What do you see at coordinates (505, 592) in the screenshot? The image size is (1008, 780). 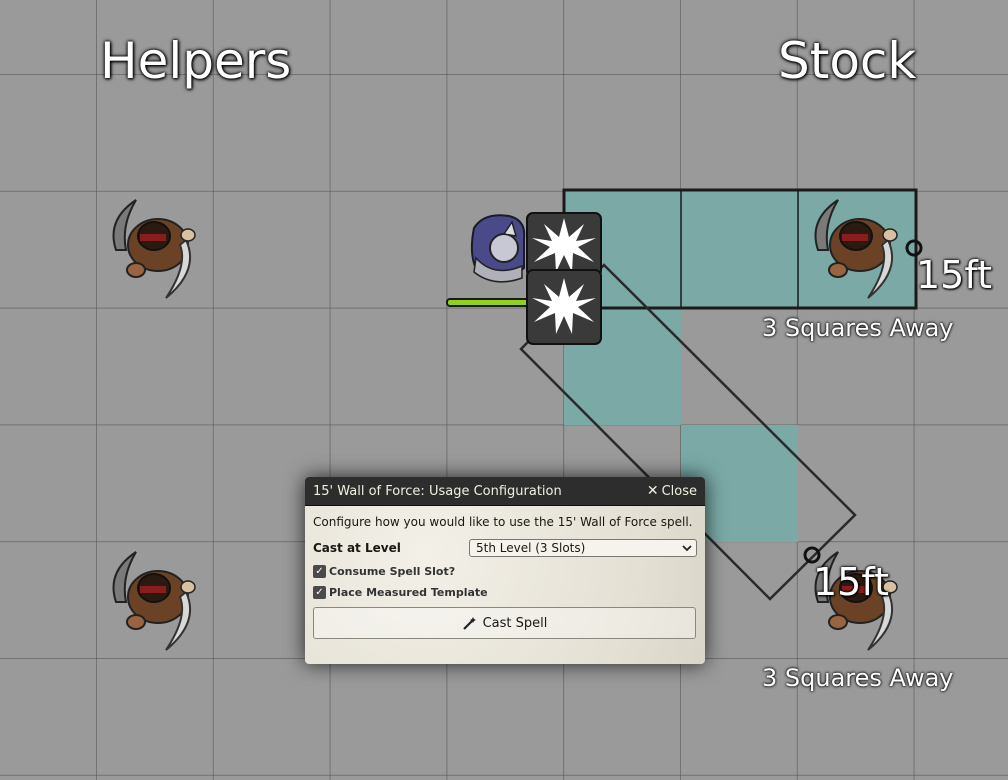 I see `place-template-row: ✓ Place Measured Template` at bounding box center [505, 592].